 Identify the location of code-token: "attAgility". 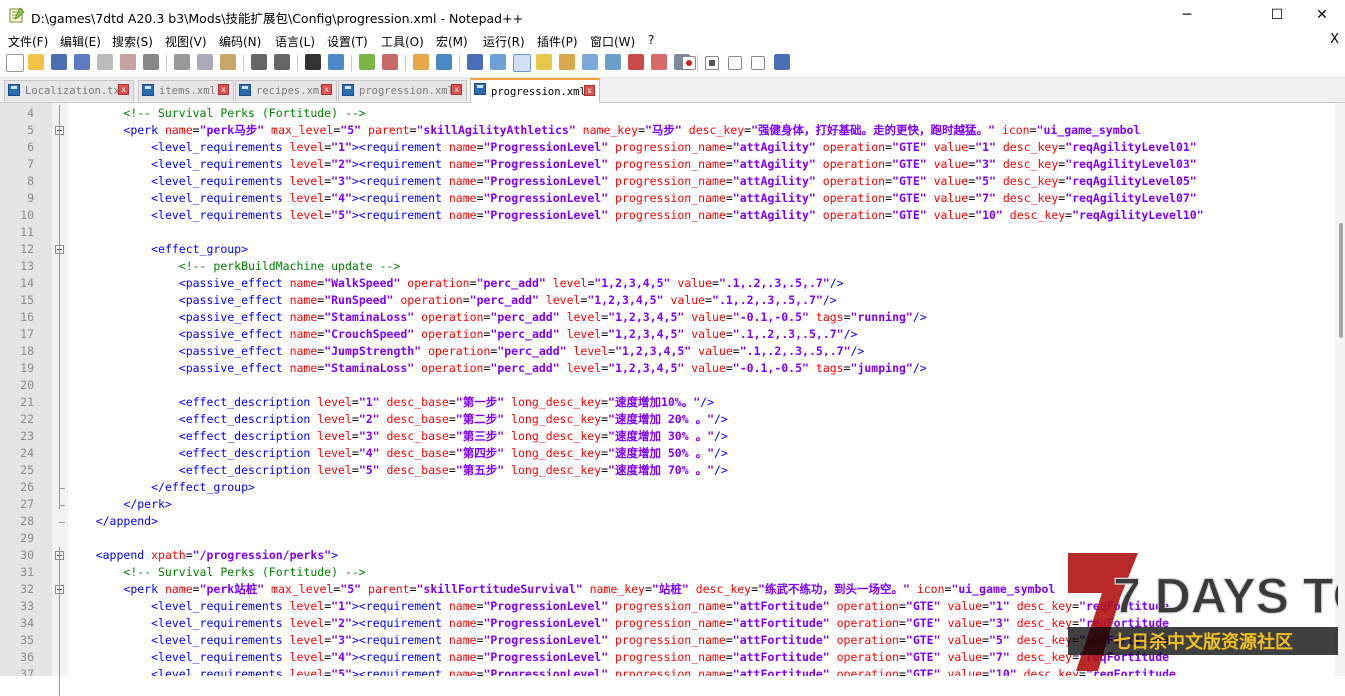
(774, 147).